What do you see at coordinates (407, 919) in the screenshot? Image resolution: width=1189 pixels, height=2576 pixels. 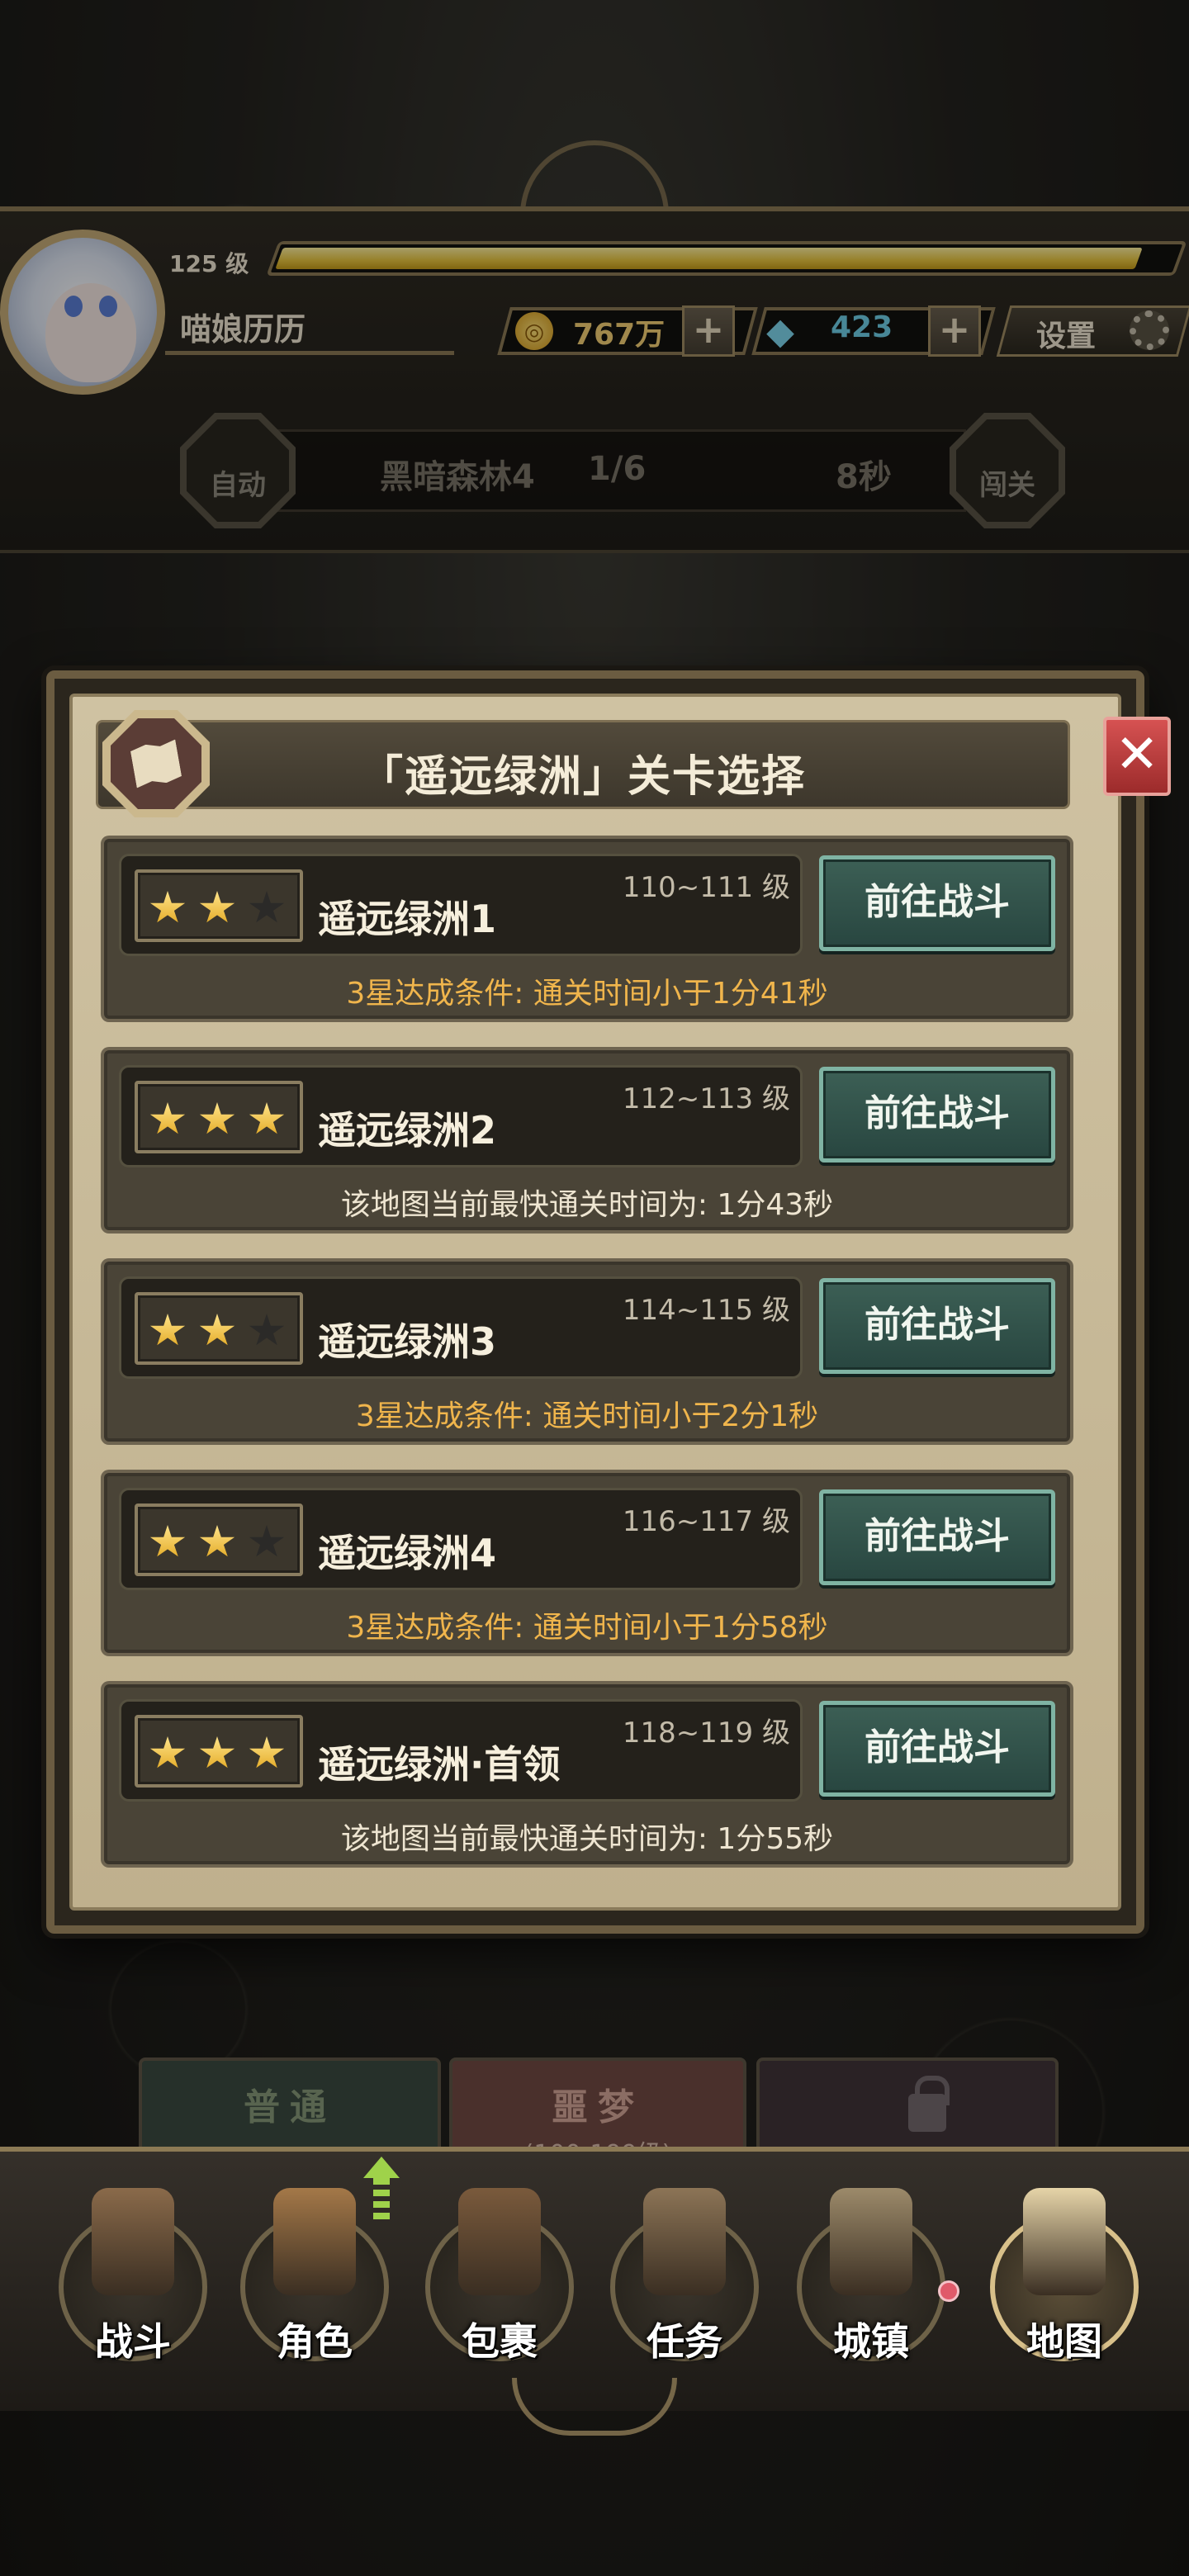 I see `stage-name: 遥远绿洲1` at bounding box center [407, 919].